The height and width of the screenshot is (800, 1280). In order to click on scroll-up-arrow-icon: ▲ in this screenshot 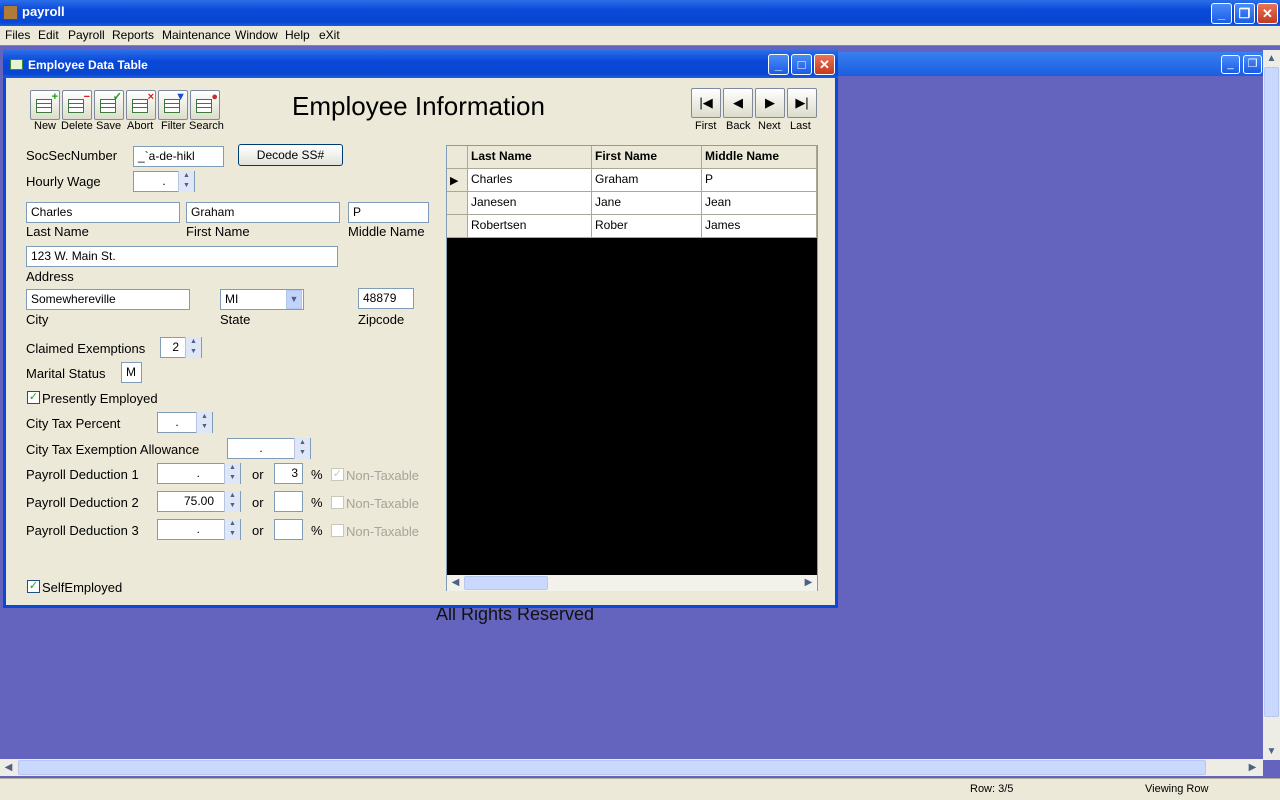, I will do `click(1271, 58)`.